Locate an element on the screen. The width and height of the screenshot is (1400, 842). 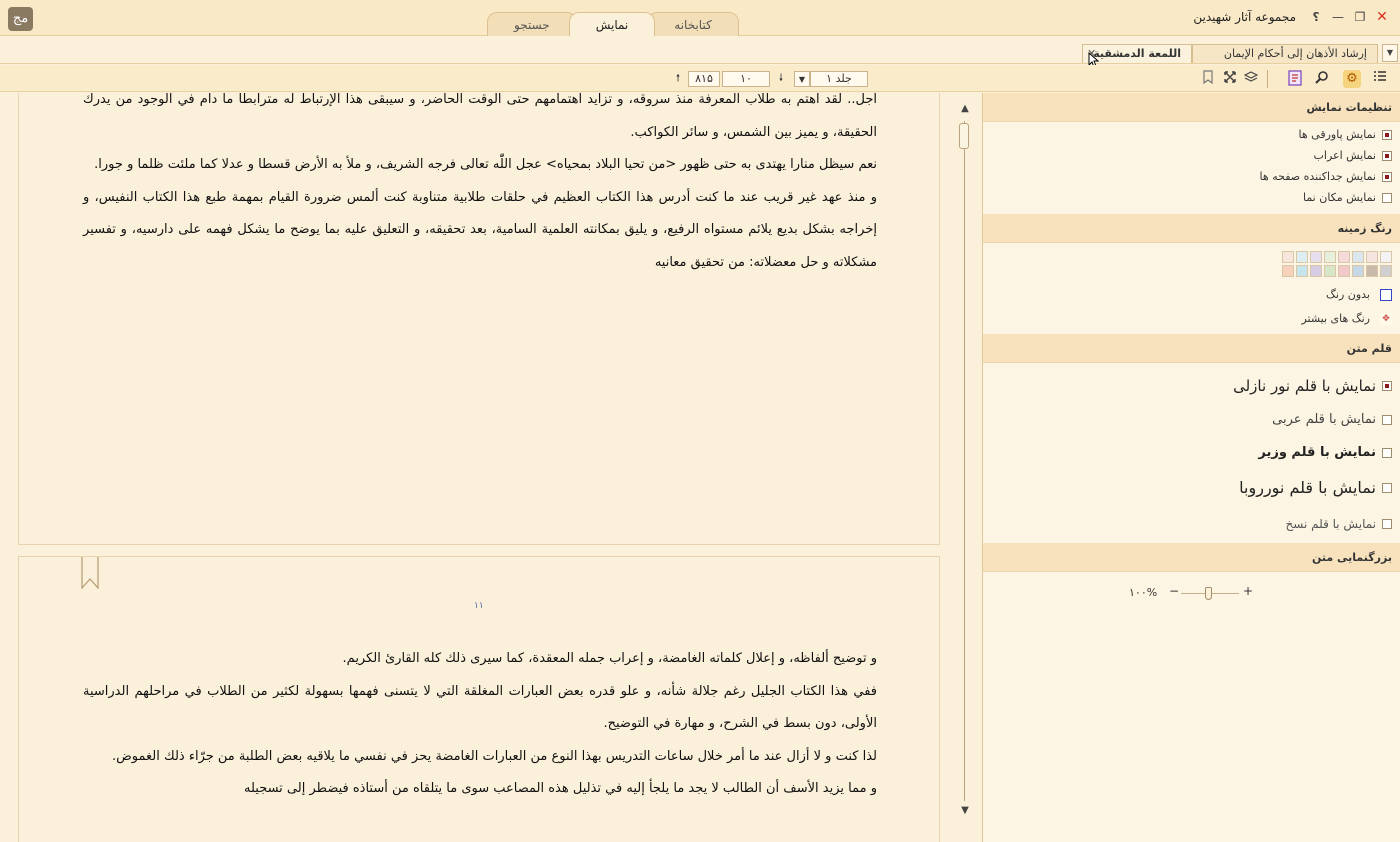
menu-icon is located at coordinates (1380, 79).